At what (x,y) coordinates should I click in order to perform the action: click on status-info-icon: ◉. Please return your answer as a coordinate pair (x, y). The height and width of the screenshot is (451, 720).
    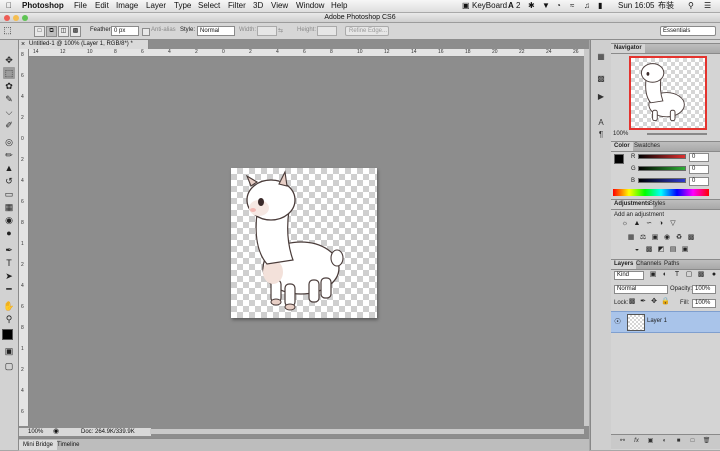
    Looking at the image, I should click on (56, 432).